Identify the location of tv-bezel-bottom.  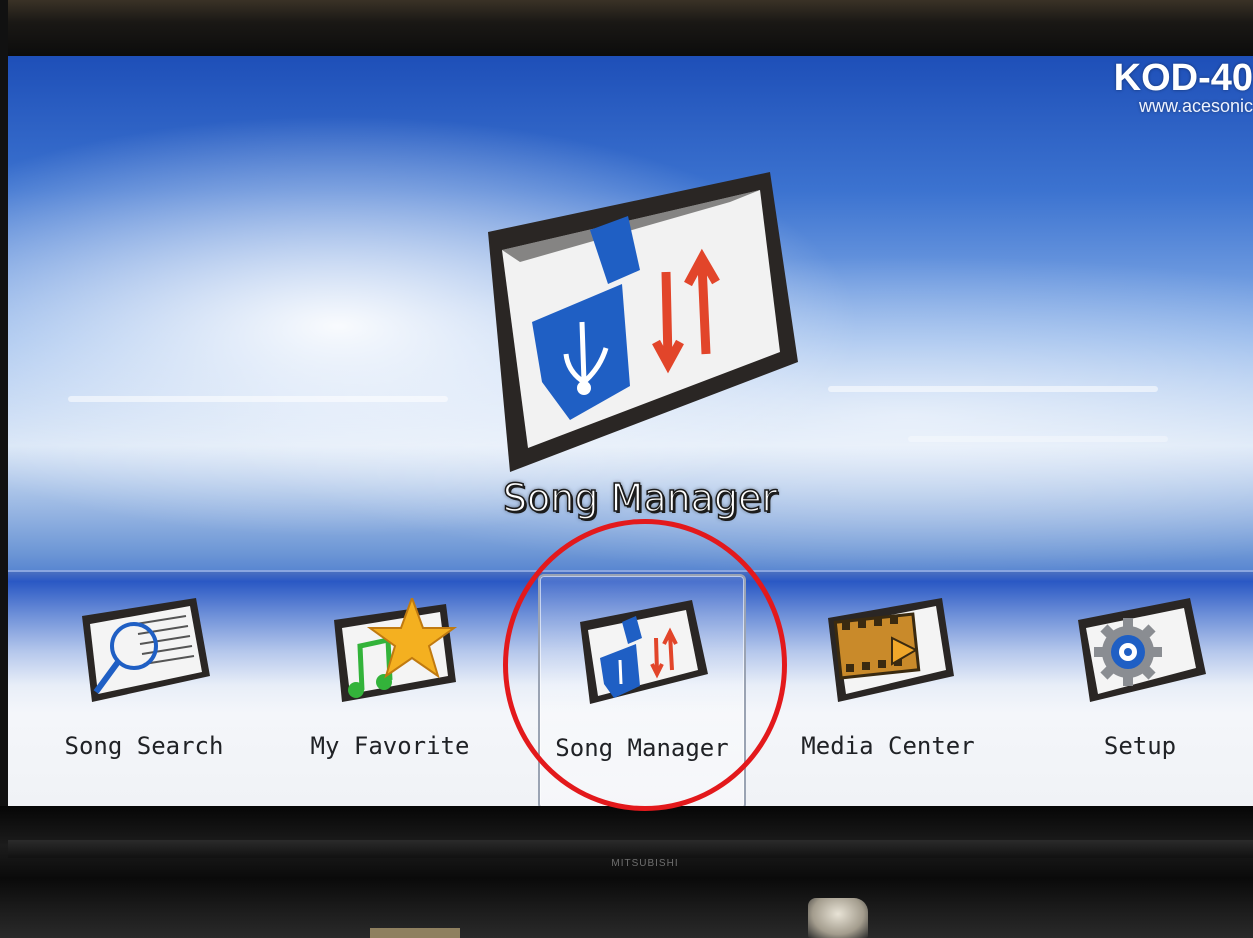
(626, 872).